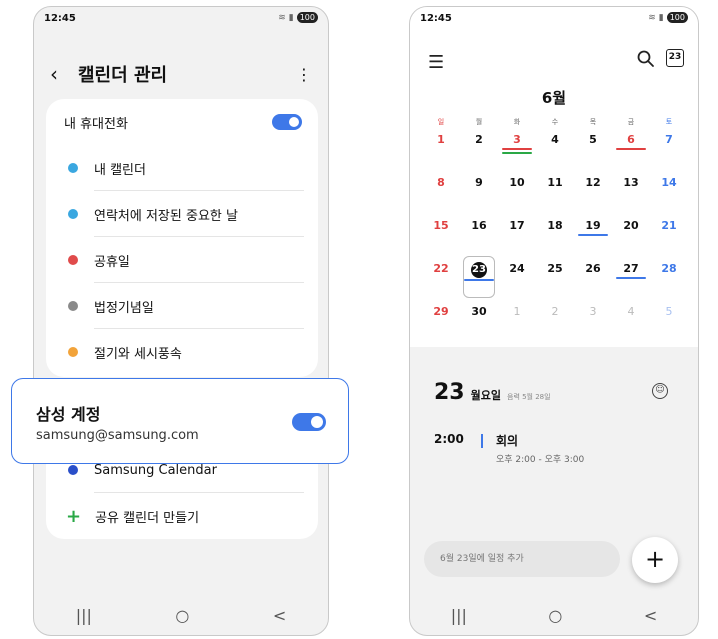 The image size is (718, 639). I want to click on day-cell: 8, so click(441, 195).